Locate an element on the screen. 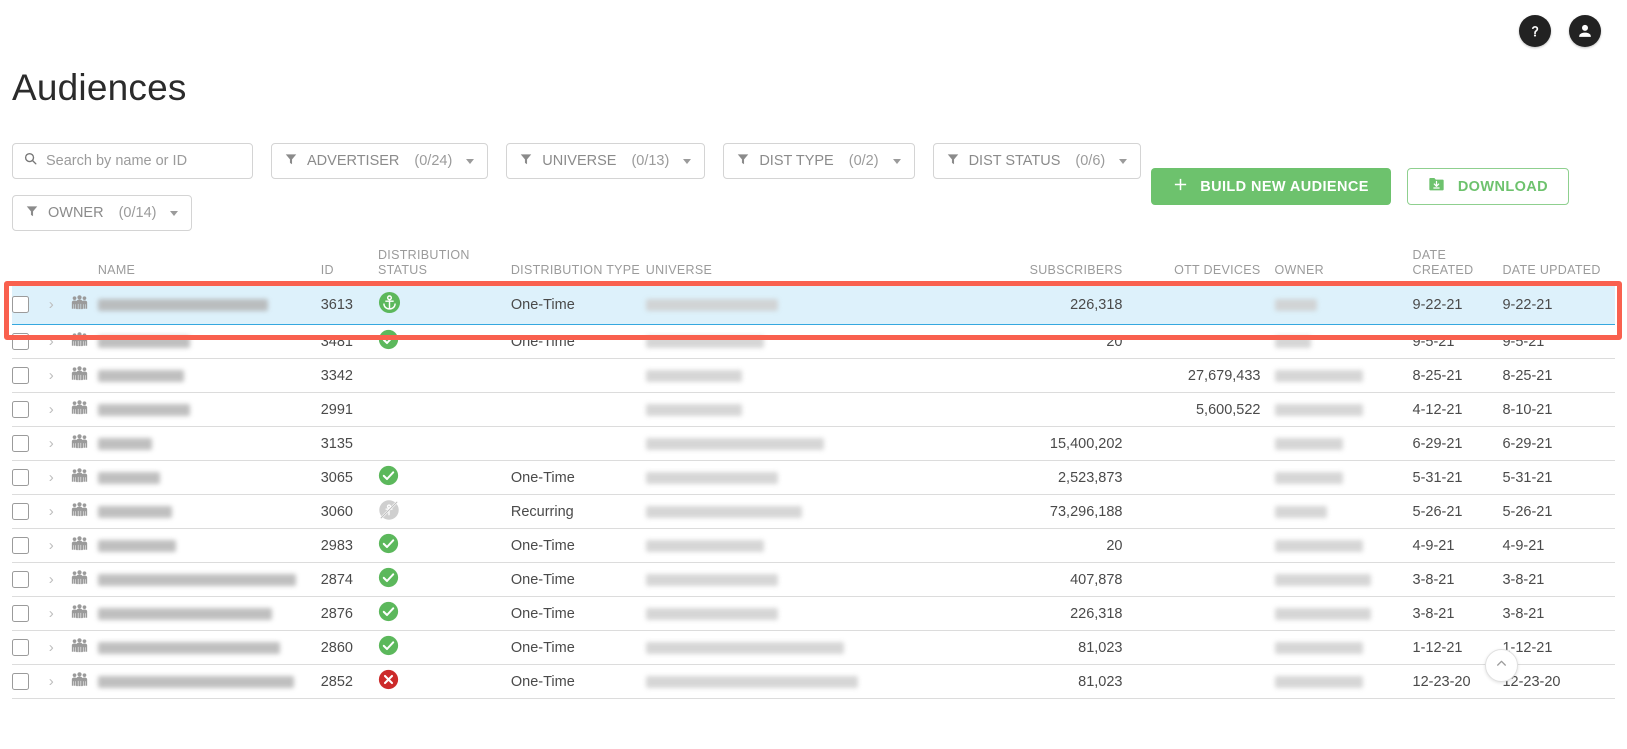 This screenshot has height=749, width=1627. table-row: › 3613 One-Time 226,318 9-22-21 9-22-21 is located at coordinates (813, 304).